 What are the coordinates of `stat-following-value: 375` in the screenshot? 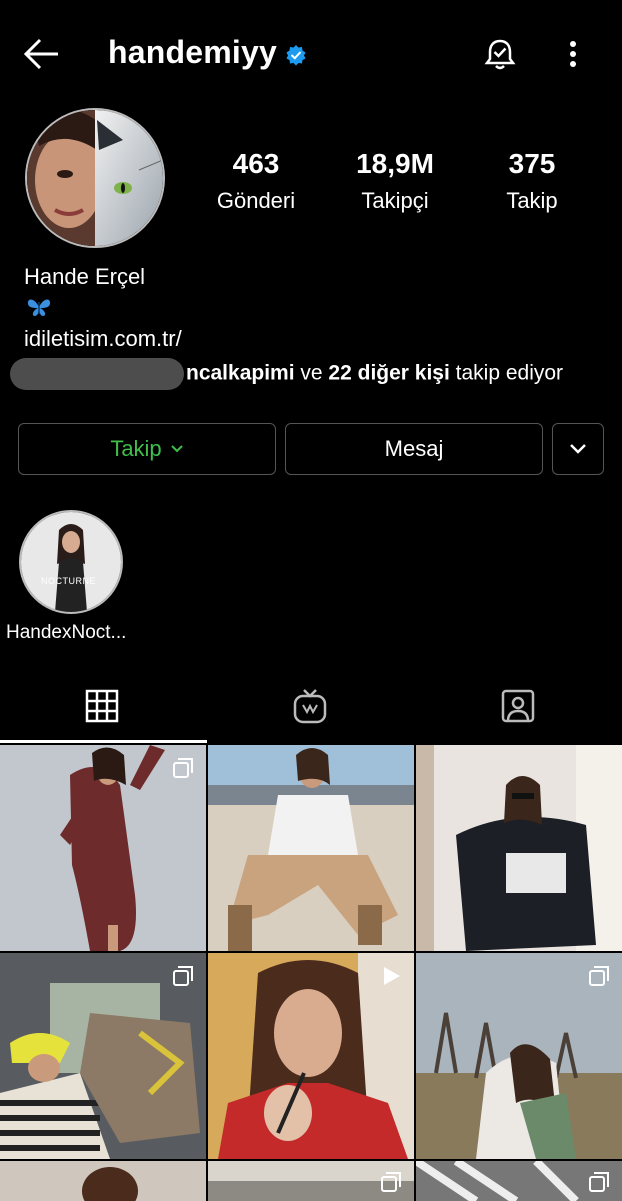 It's located at (532, 163).